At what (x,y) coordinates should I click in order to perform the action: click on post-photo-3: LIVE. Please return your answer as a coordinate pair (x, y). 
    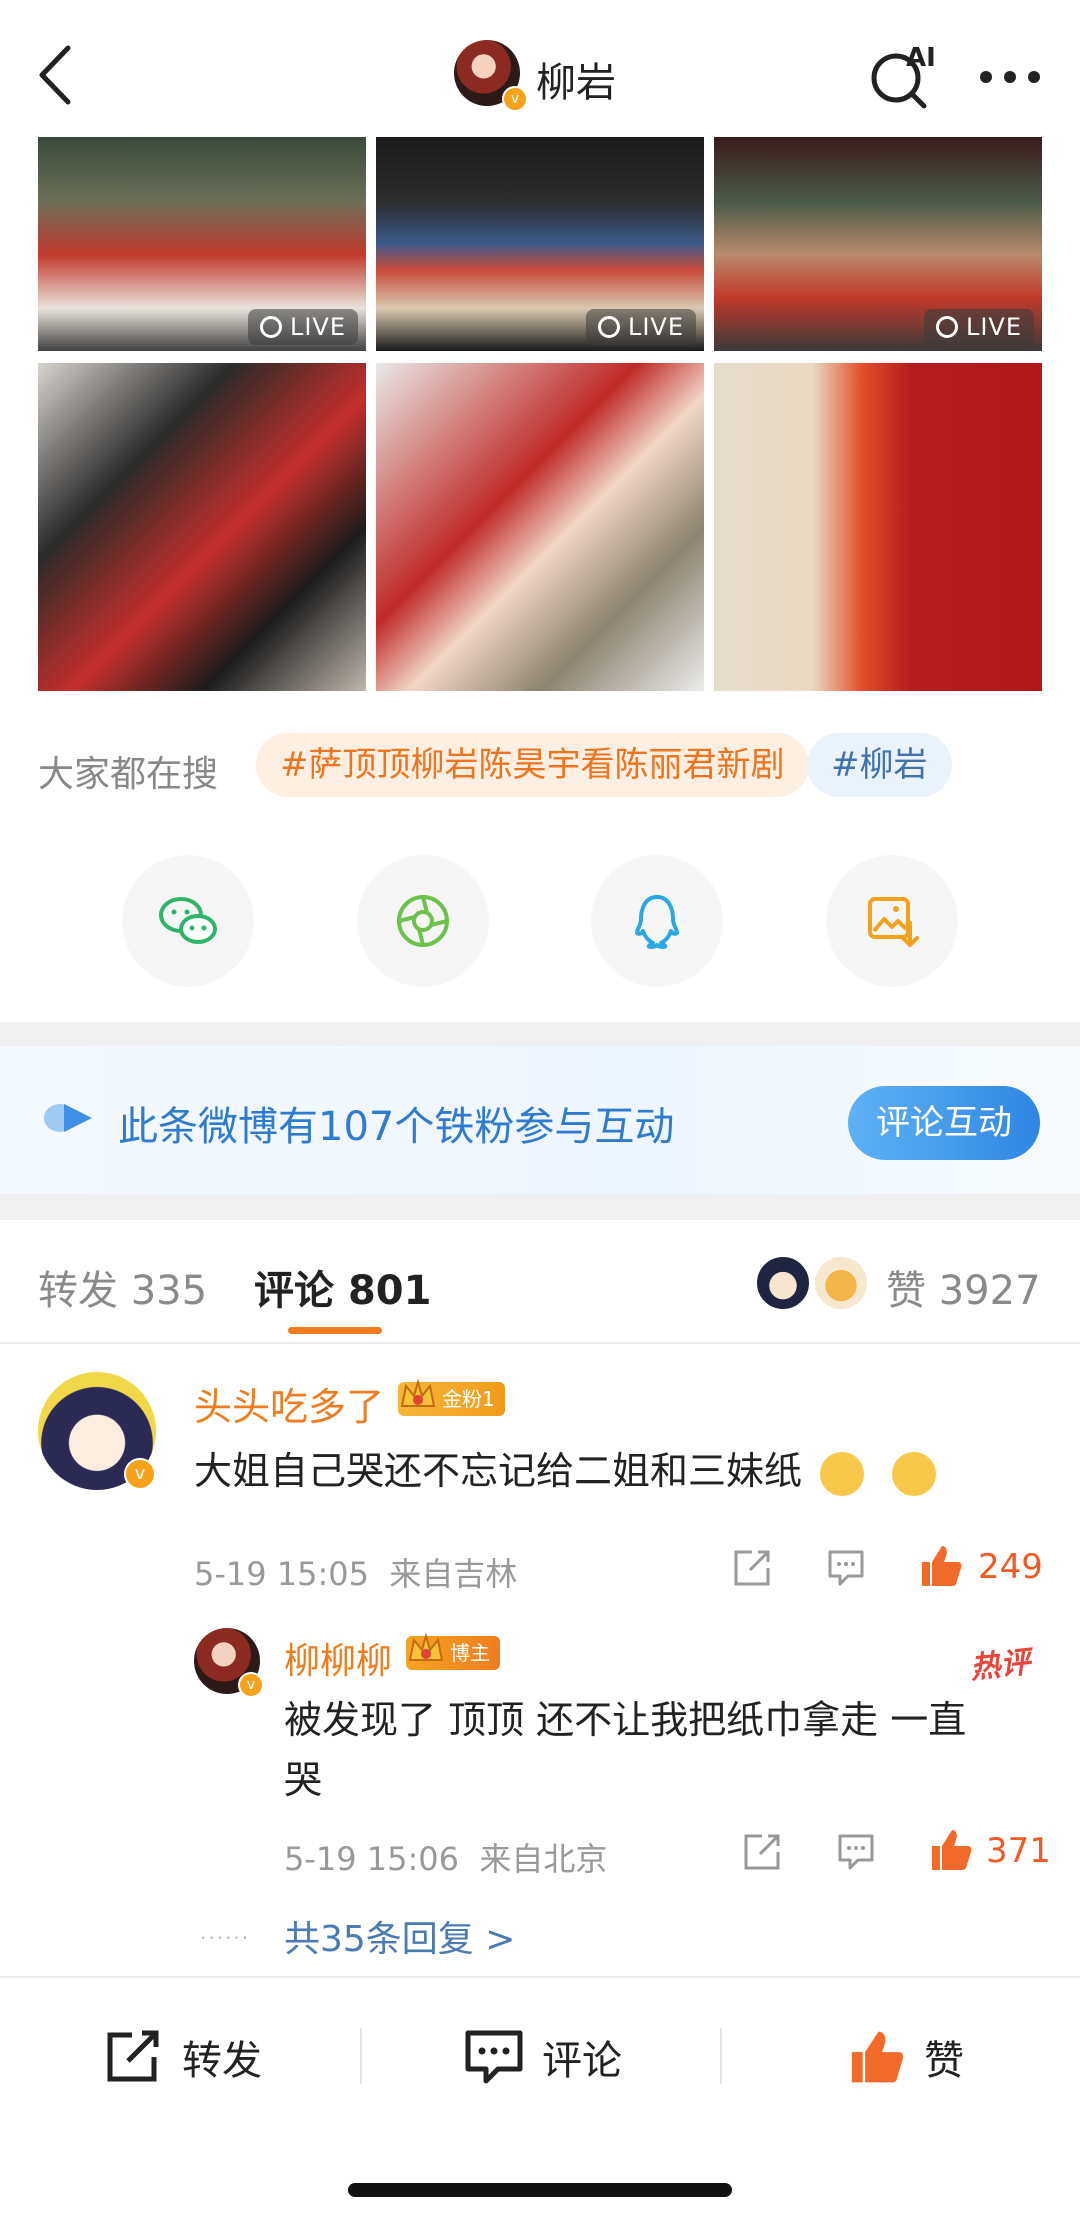
    Looking at the image, I should click on (878, 244).